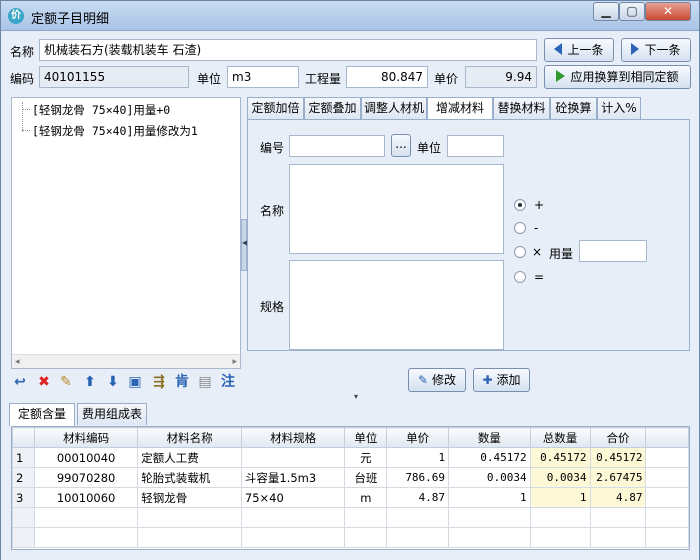 The image size is (700, 560). I want to click on code-label: 编码, so click(22, 79).